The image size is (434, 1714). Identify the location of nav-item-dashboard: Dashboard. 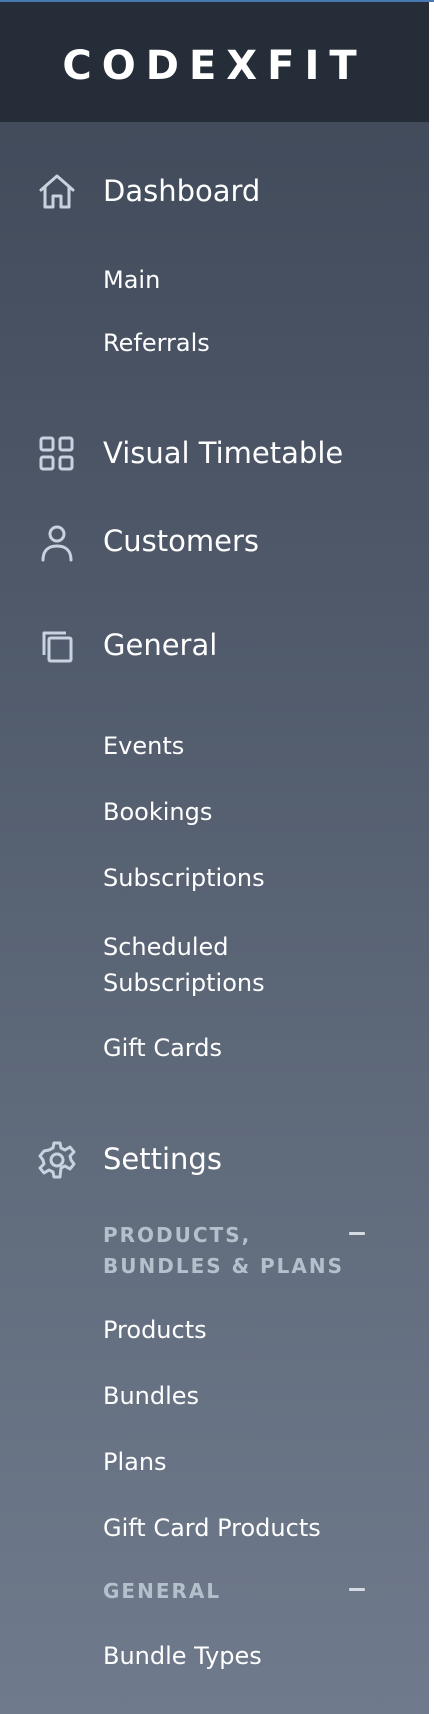
(214, 191).